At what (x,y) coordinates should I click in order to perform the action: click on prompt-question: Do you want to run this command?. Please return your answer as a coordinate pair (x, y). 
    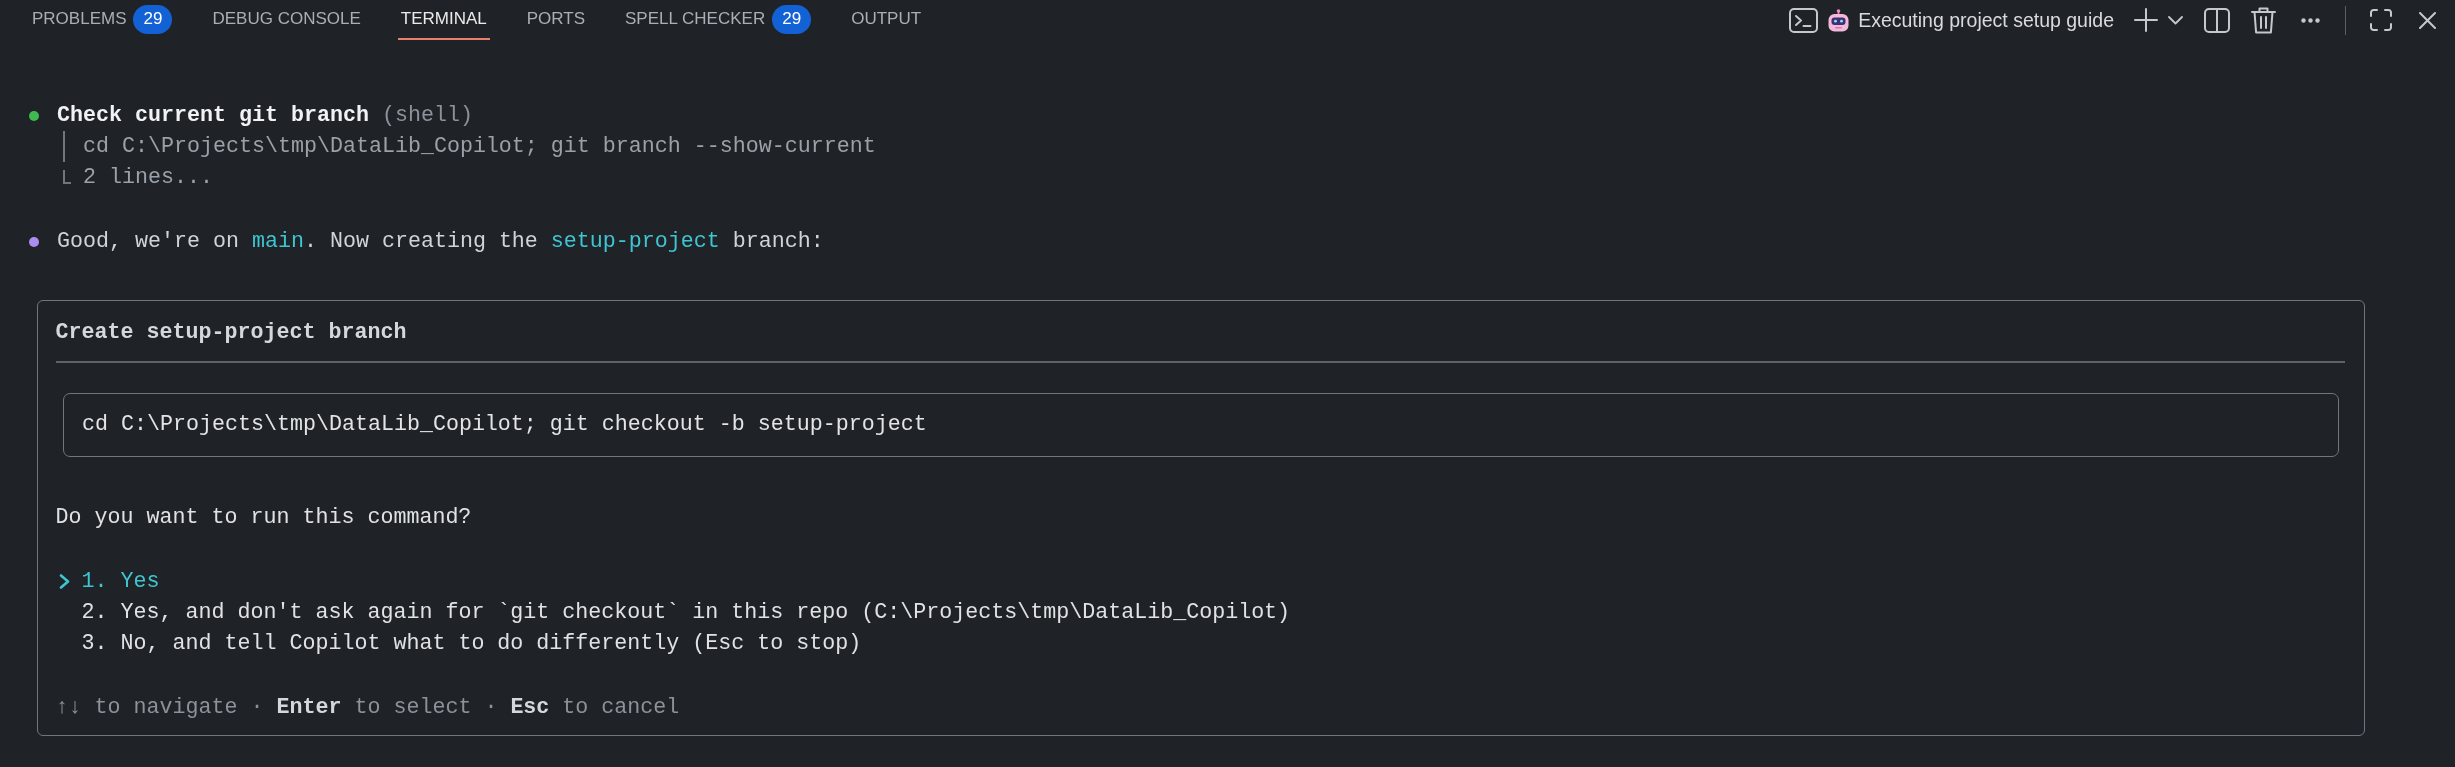
    Looking at the image, I should click on (264, 517).